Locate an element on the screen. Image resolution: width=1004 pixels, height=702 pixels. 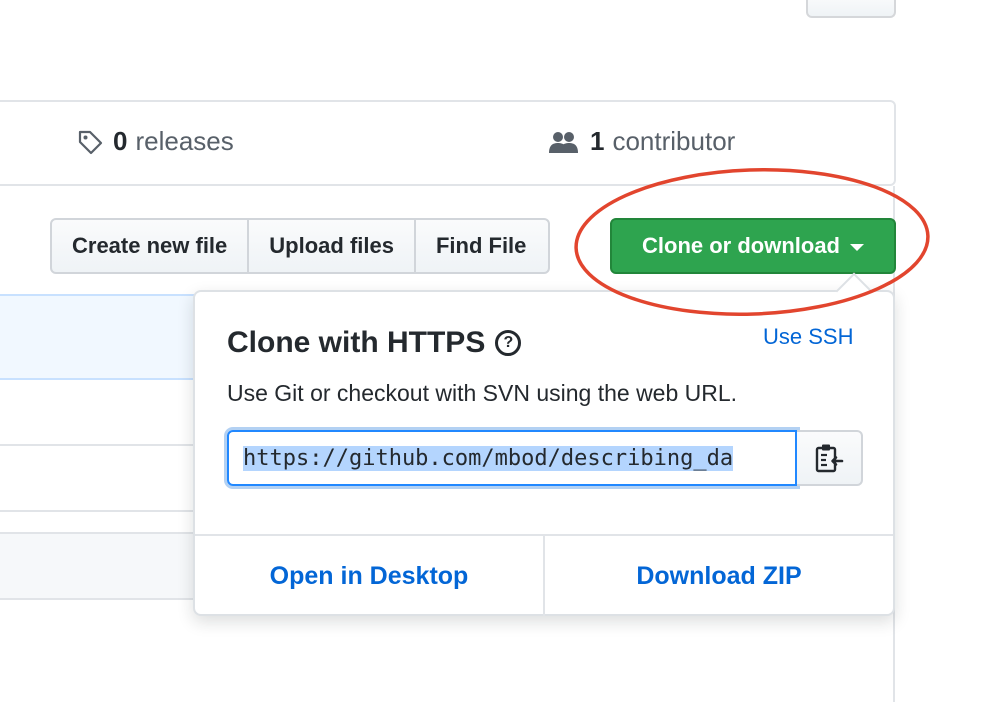
download-zip-link: Download ZIP is located at coordinates (719, 576).